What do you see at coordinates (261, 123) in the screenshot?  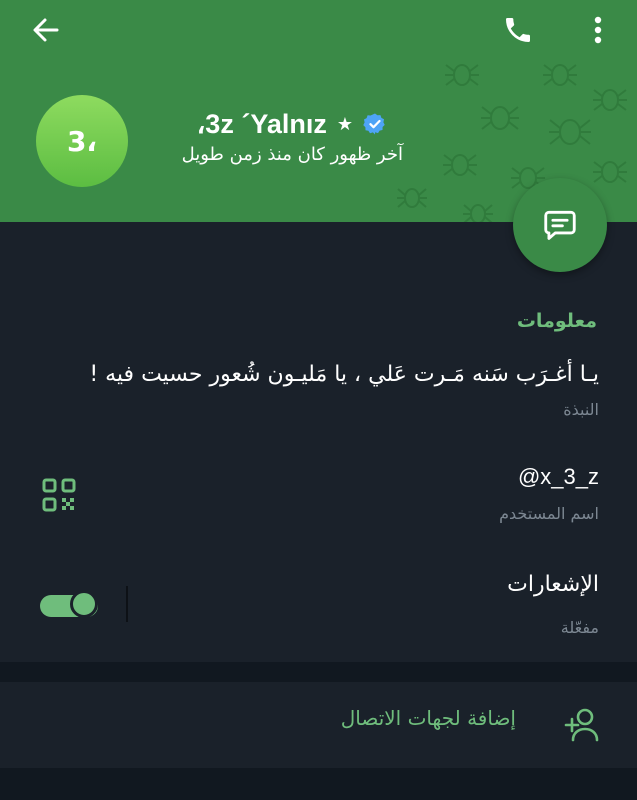 I see `profile-name: ،3z ´Yalnız` at bounding box center [261, 123].